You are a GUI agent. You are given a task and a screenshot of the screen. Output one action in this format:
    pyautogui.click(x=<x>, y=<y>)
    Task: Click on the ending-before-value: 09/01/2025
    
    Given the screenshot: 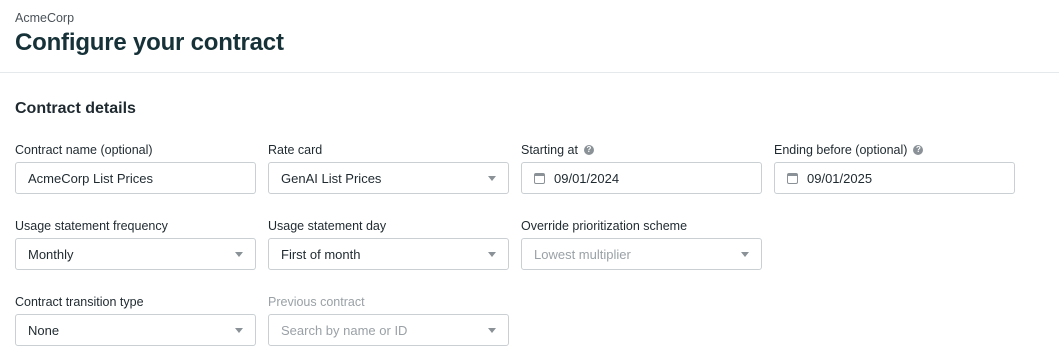 What is the action you would take?
    pyautogui.click(x=840, y=178)
    